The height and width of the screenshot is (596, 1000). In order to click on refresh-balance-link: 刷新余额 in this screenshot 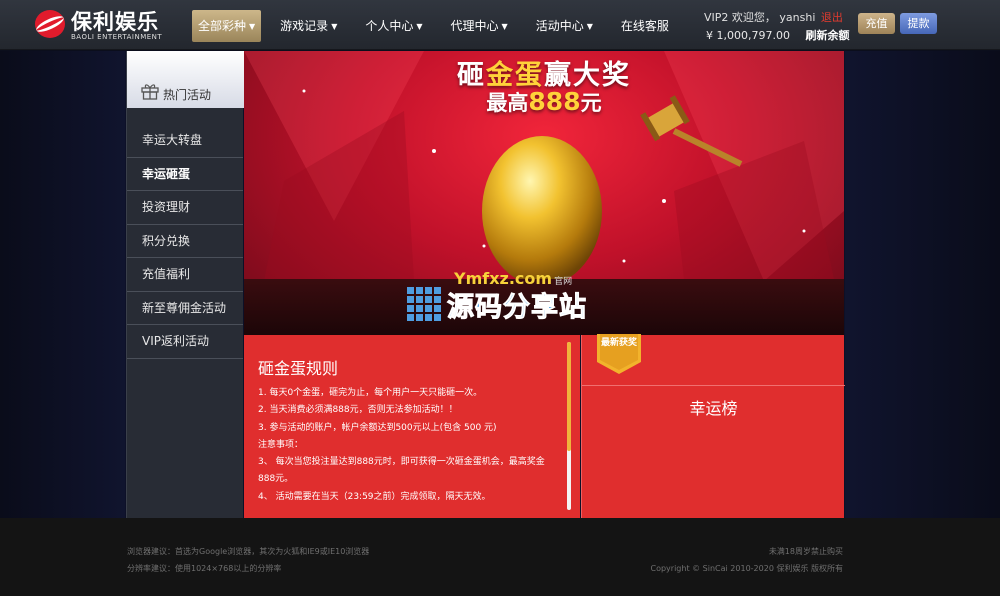, I will do `click(827, 35)`.